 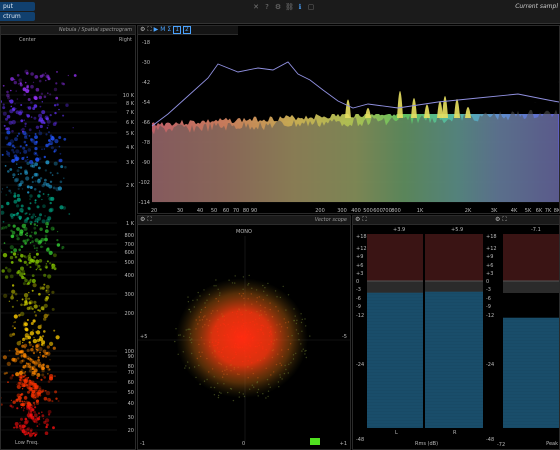 I want to click on nebula-frequency-tick: 2 K, so click(x=130, y=186).